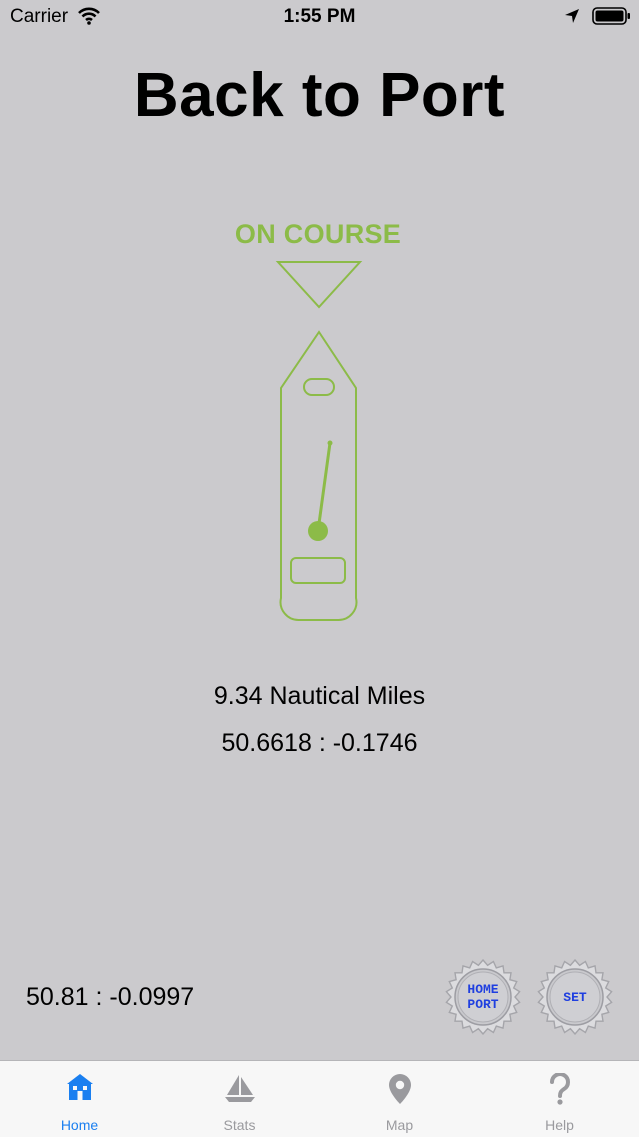 Image resolution: width=639 pixels, height=1137 pixels. I want to click on set-button: SET, so click(575, 997).